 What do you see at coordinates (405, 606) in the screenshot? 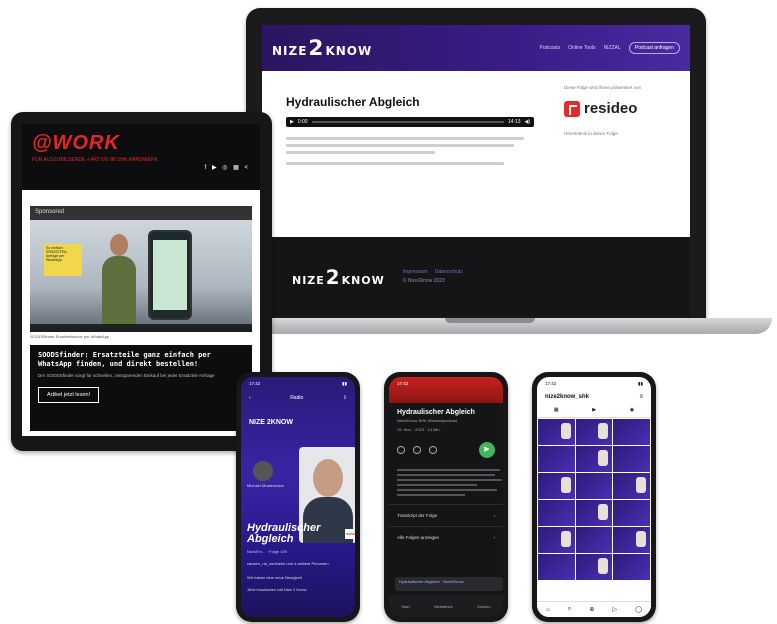
I see `tab-start: Start` at bounding box center [405, 606].